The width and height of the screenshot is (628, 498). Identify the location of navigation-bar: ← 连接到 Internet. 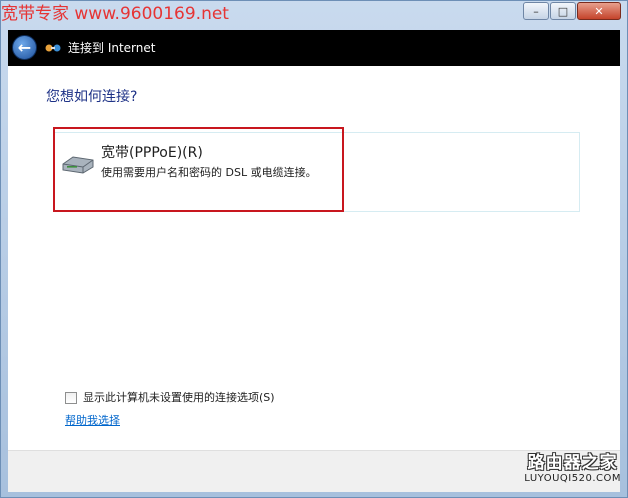
(314, 48).